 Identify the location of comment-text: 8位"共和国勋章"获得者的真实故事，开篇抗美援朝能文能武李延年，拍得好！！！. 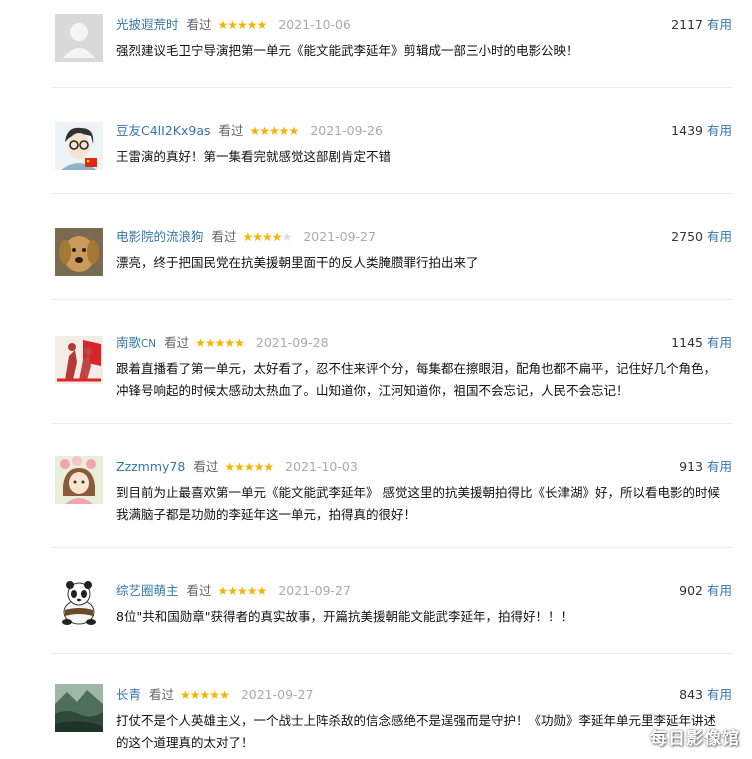
(344, 616).